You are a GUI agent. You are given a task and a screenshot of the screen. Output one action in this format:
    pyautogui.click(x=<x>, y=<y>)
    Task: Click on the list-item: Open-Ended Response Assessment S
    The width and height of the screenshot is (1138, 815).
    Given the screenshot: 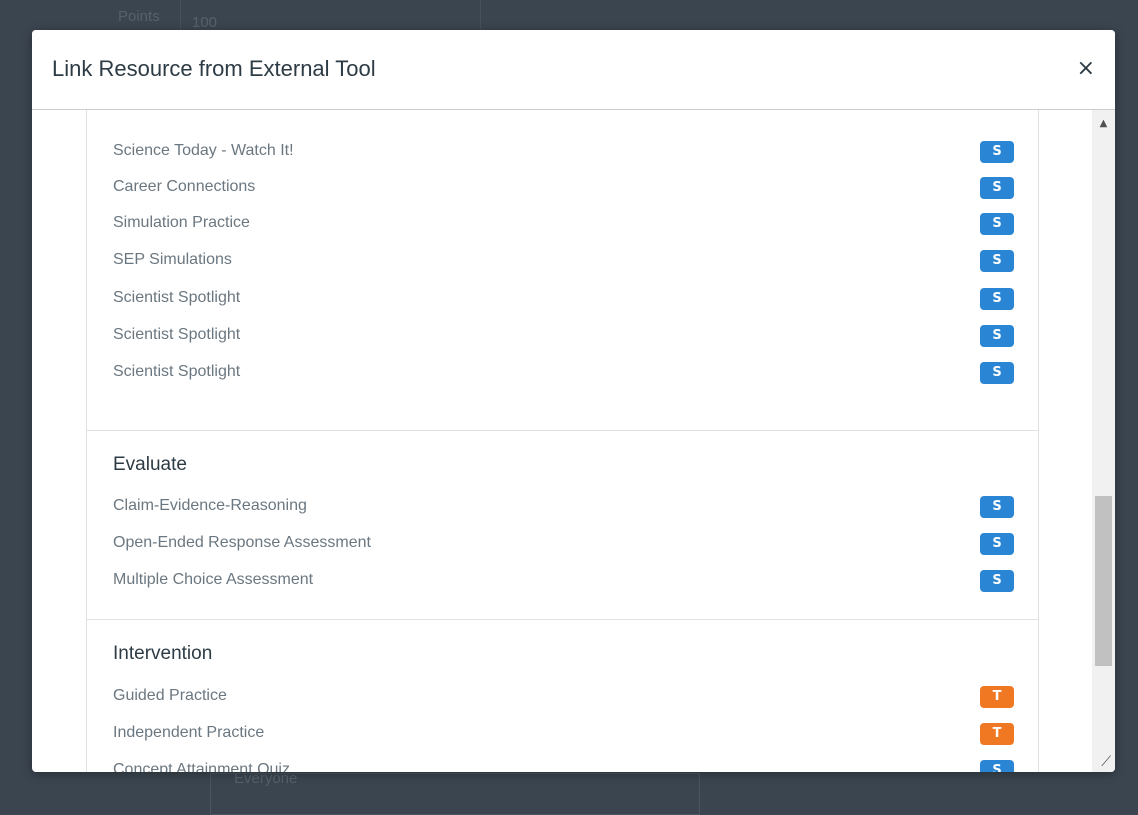 What is the action you would take?
    pyautogui.click(x=575, y=544)
    